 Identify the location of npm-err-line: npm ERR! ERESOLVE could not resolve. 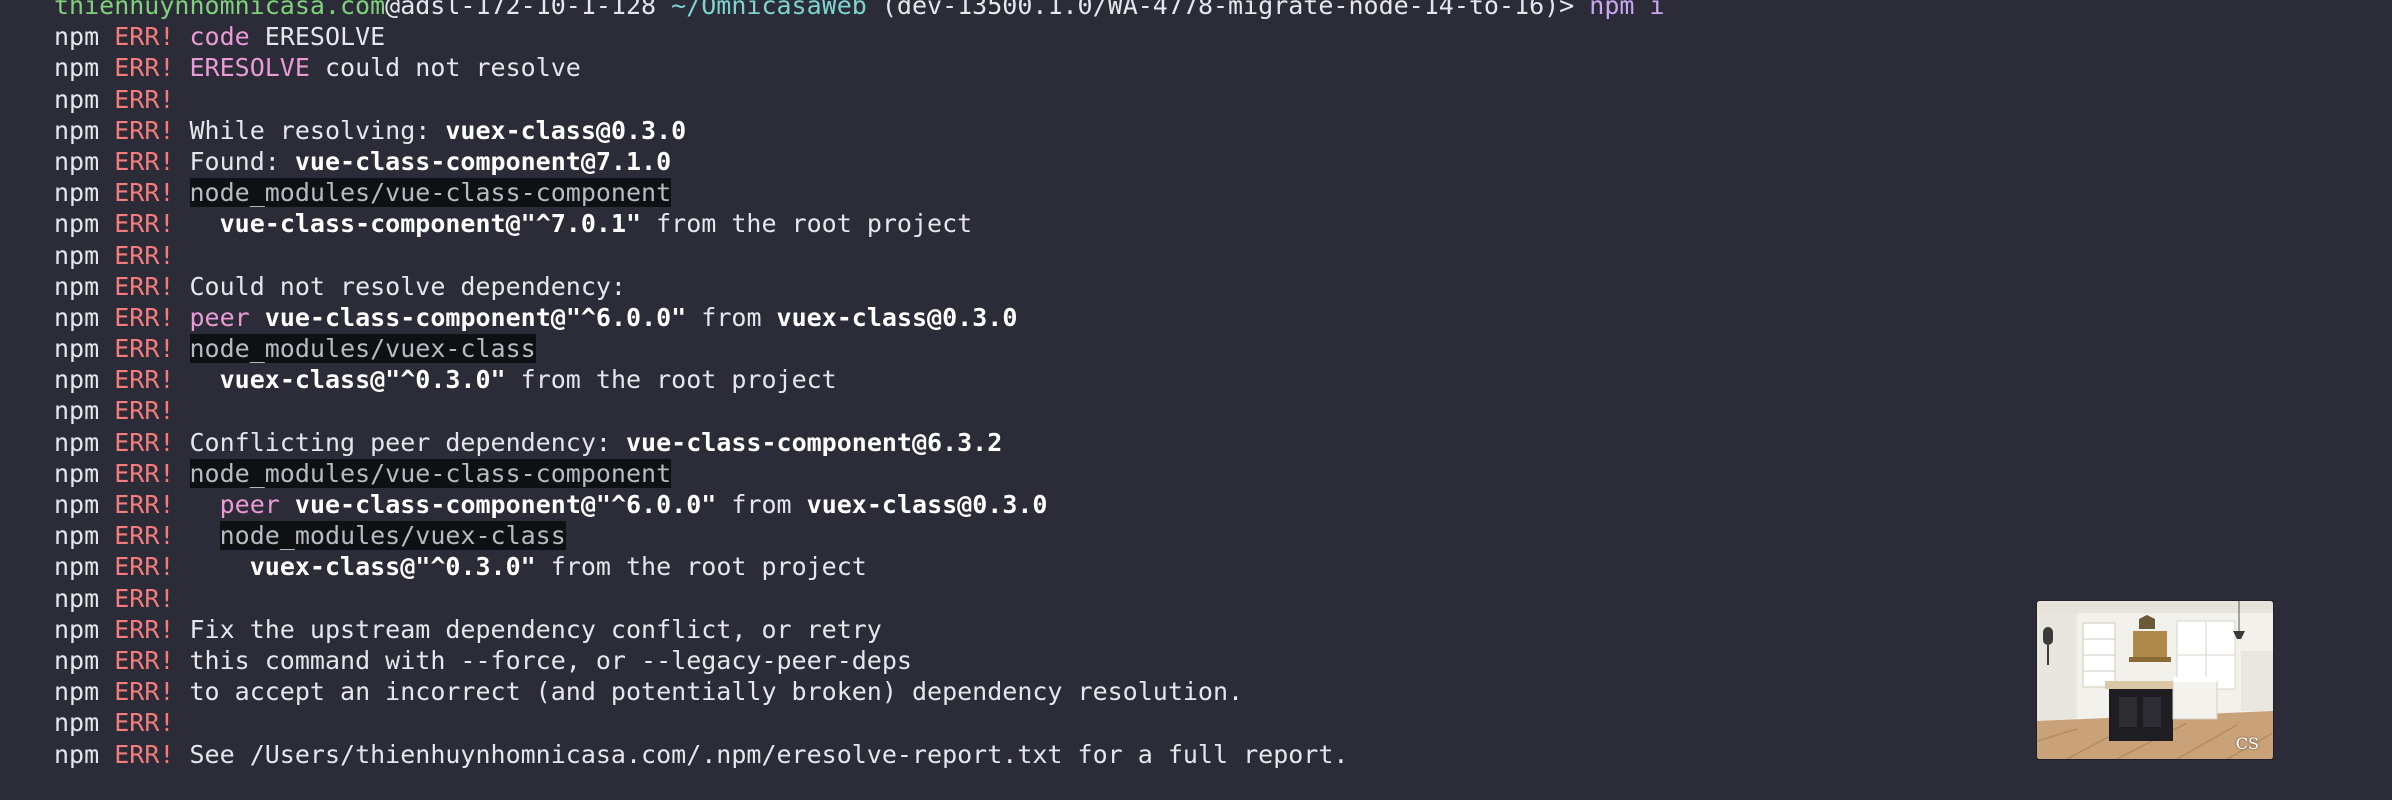
(1214, 67).